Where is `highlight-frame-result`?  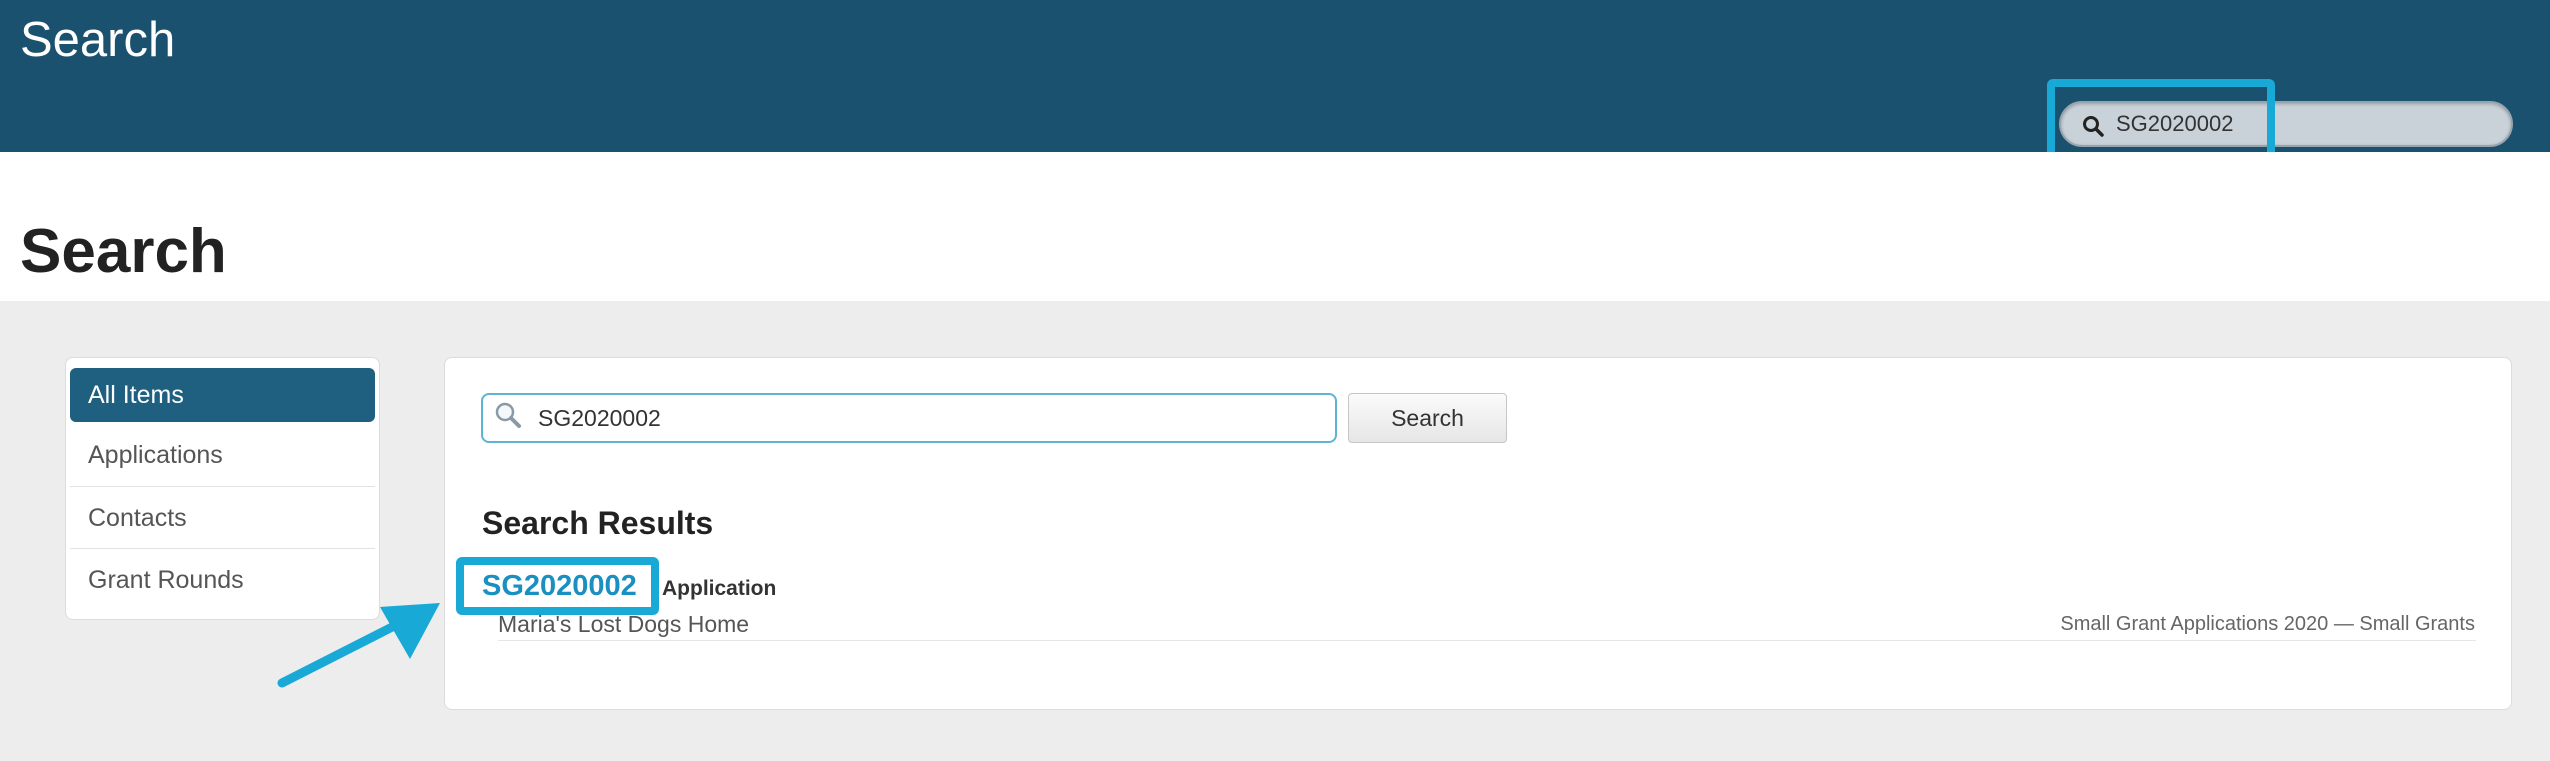 highlight-frame-result is located at coordinates (557, 586).